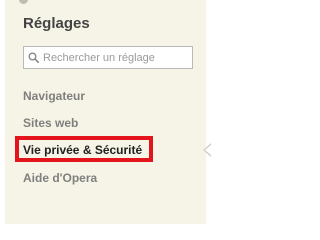 The image size is (320, 240). What do you see at coordinates (33, 57) in the screenshot?
I see `search-icon` at bounding box center [33, 57].